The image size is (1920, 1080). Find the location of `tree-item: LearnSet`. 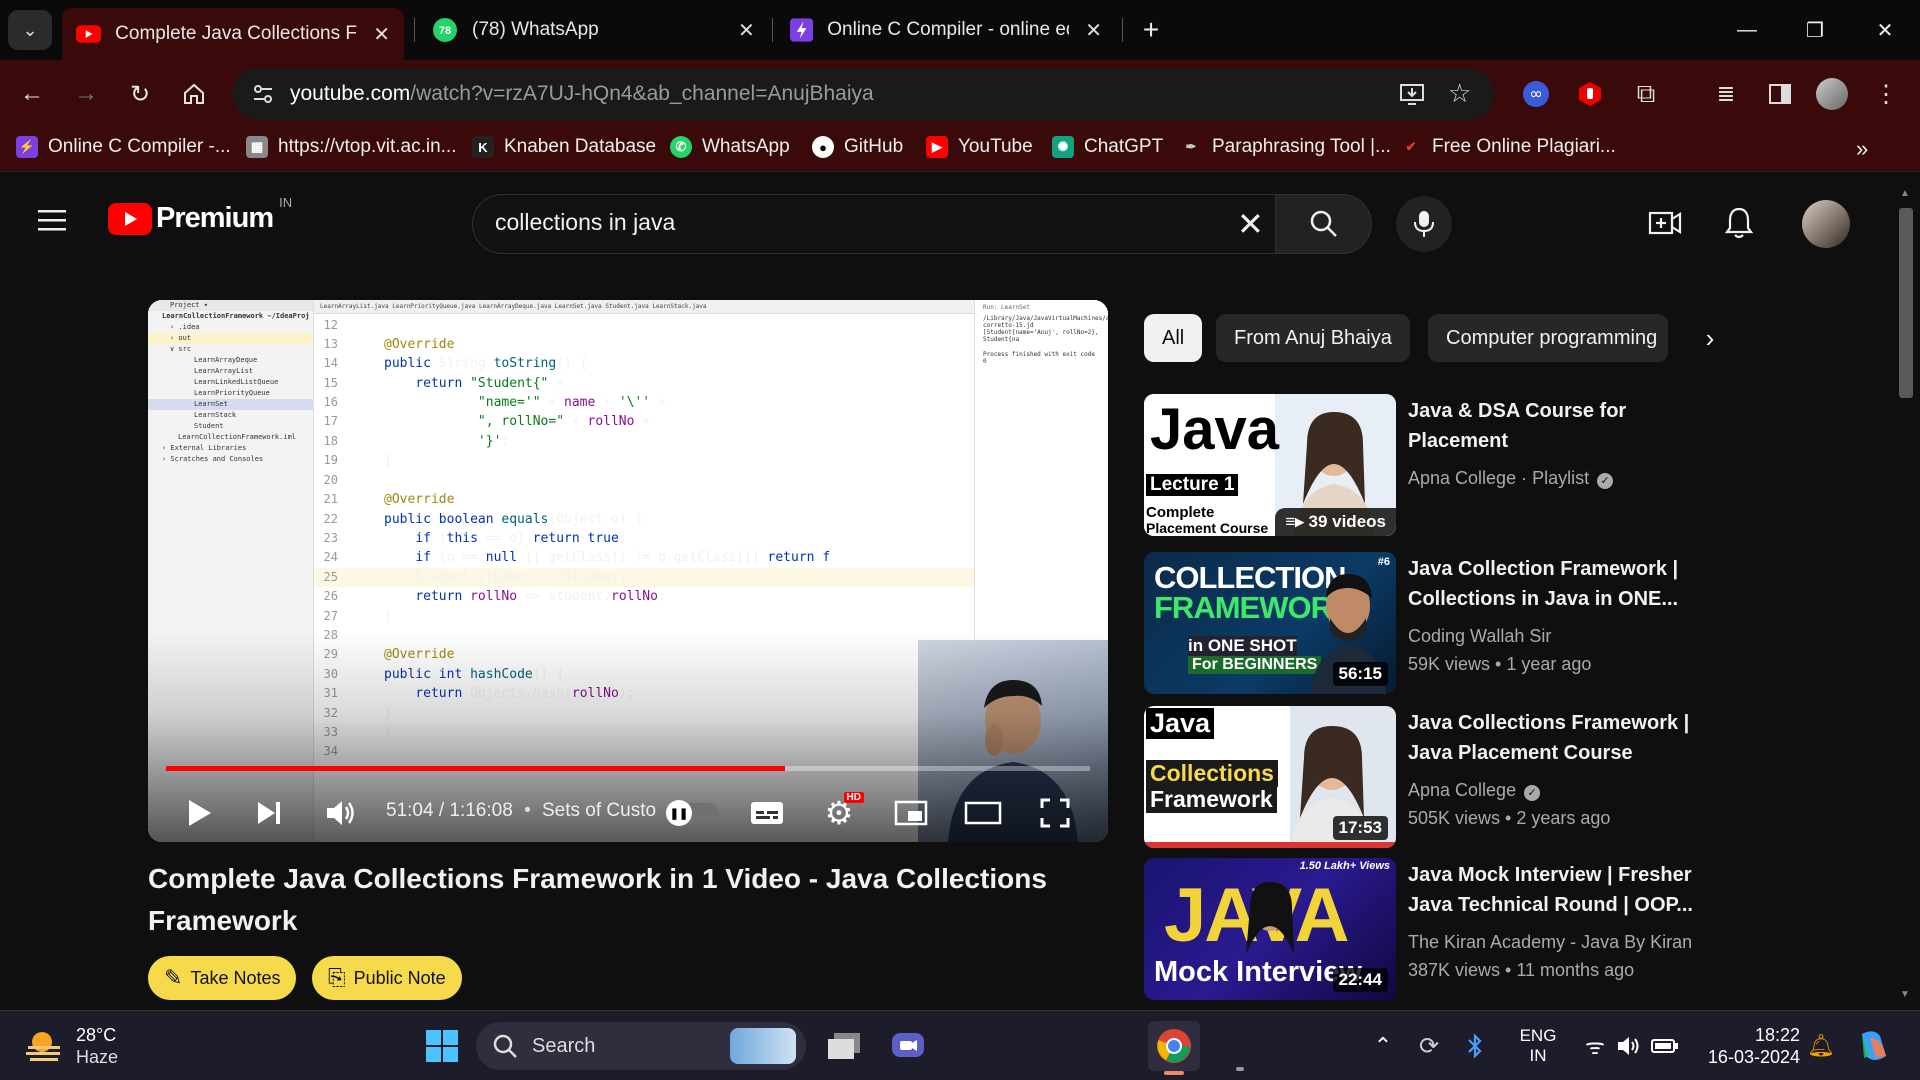

tree-item: LearnSet is located at coordinates (230, 404).